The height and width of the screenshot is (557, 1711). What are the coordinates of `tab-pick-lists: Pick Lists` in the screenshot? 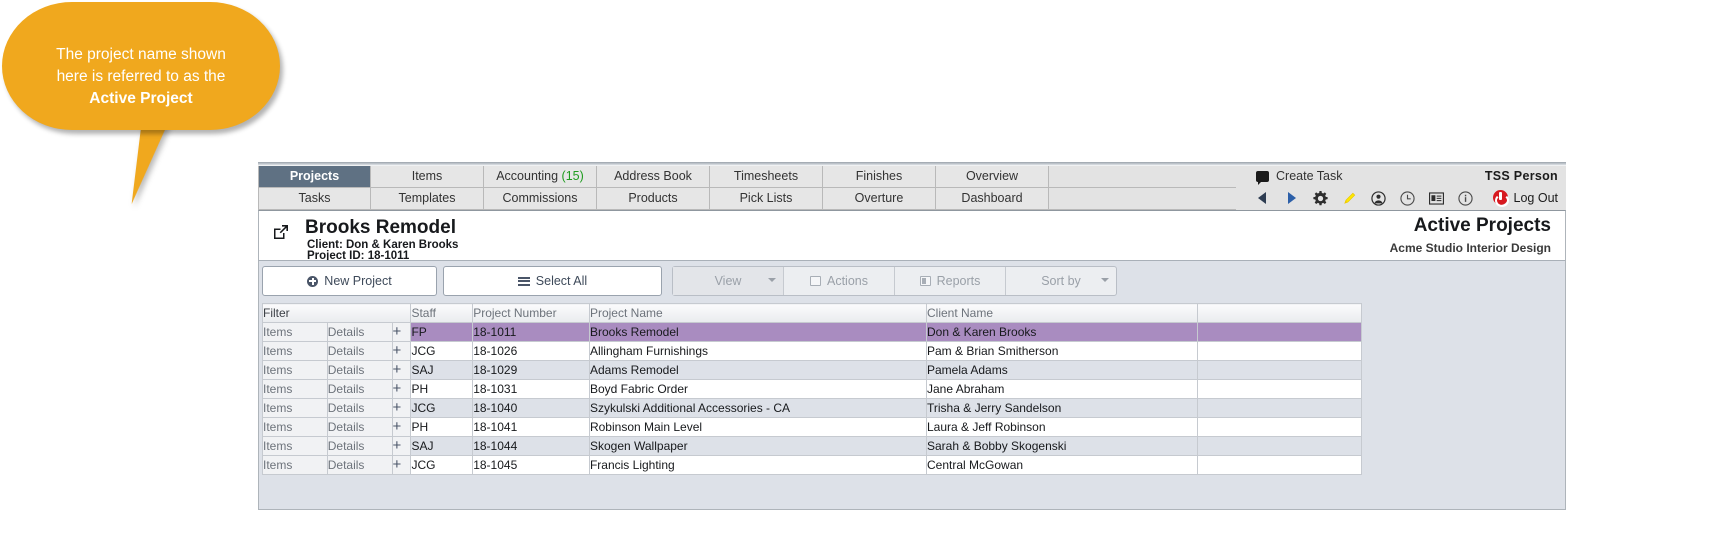 It's located at (766, 199).